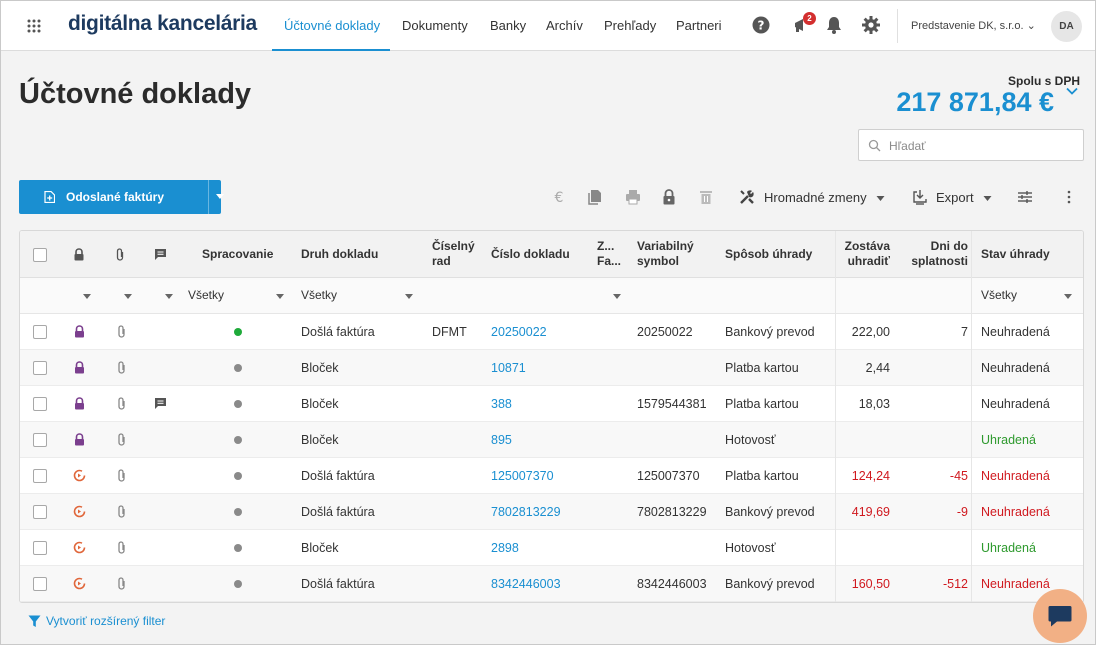  What do you see at coordinates (519, 332) in the screenshot?
I see `doc-number-link: 20250022` at bounding box center [519, 332].